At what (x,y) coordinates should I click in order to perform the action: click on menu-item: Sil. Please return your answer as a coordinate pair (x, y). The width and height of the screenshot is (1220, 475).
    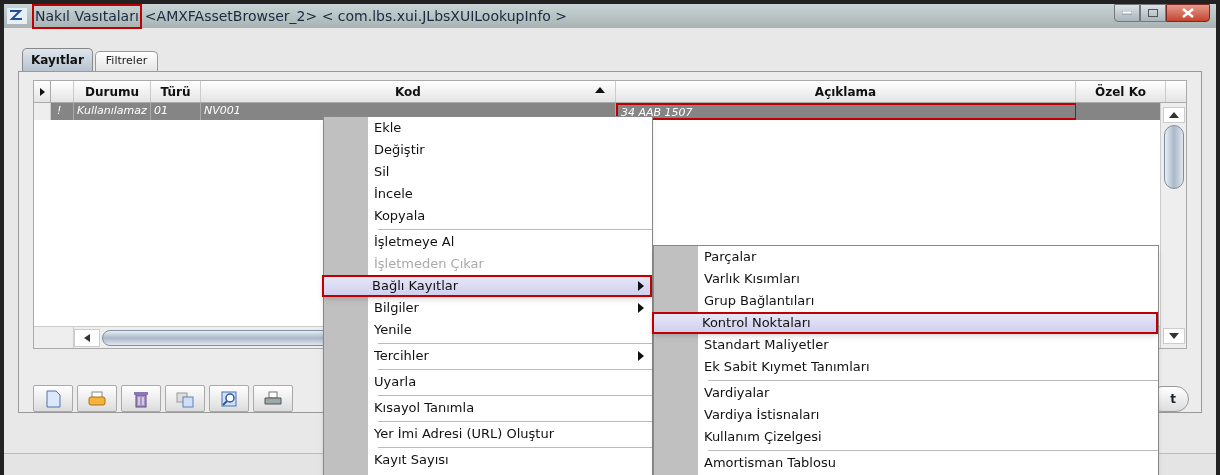
    Looking at the image, I should click on (488, 172).